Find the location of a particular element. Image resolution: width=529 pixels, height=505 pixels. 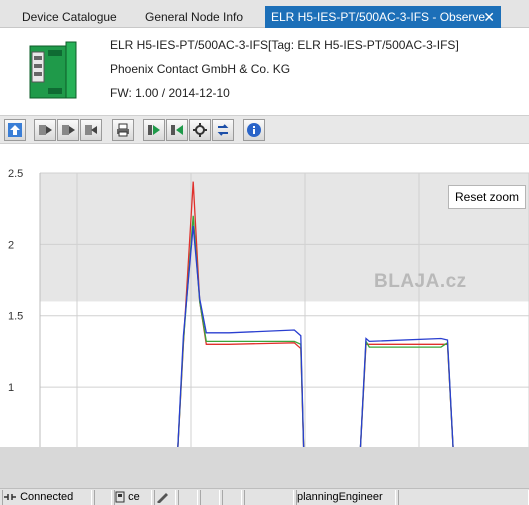

play-button is located at coordinates (154, 130).